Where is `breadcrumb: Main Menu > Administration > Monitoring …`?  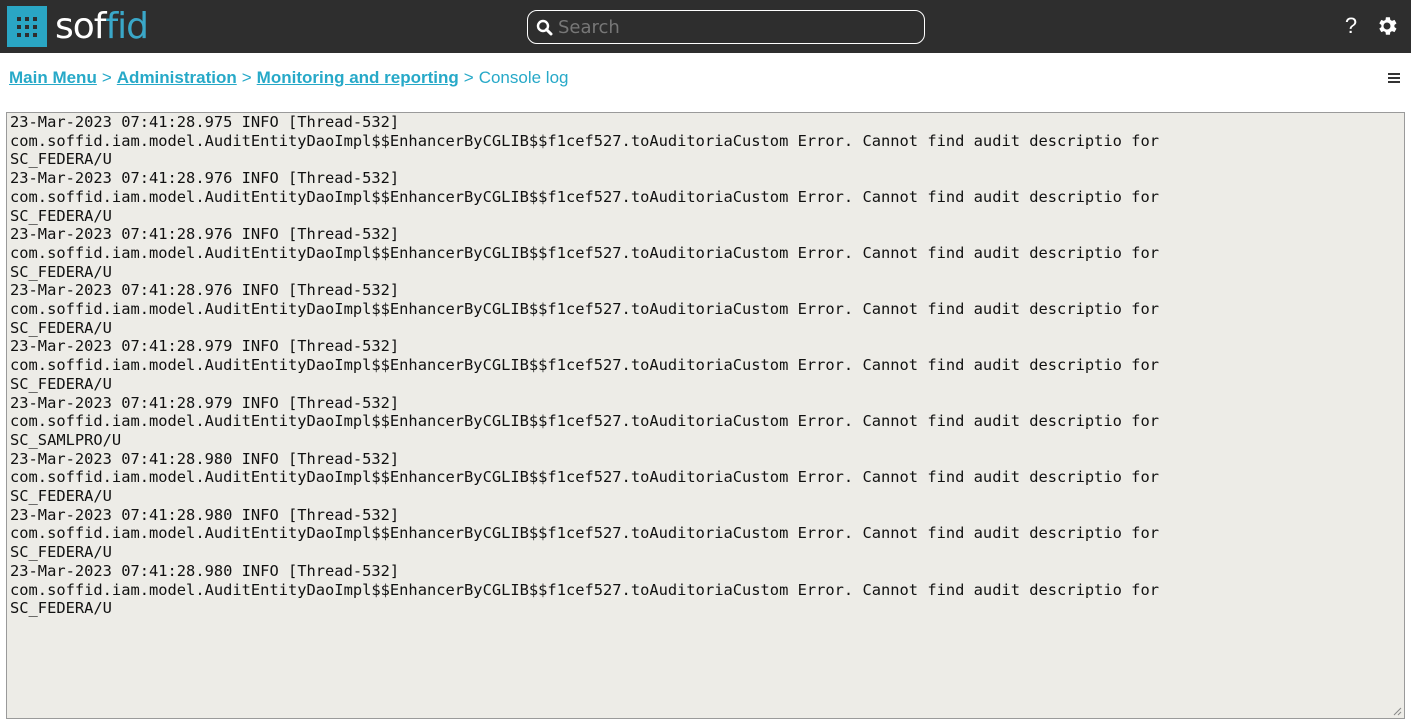 breadcrumb: Main Menu > Administration > Monitoring … is located at coordinates (288, 78).